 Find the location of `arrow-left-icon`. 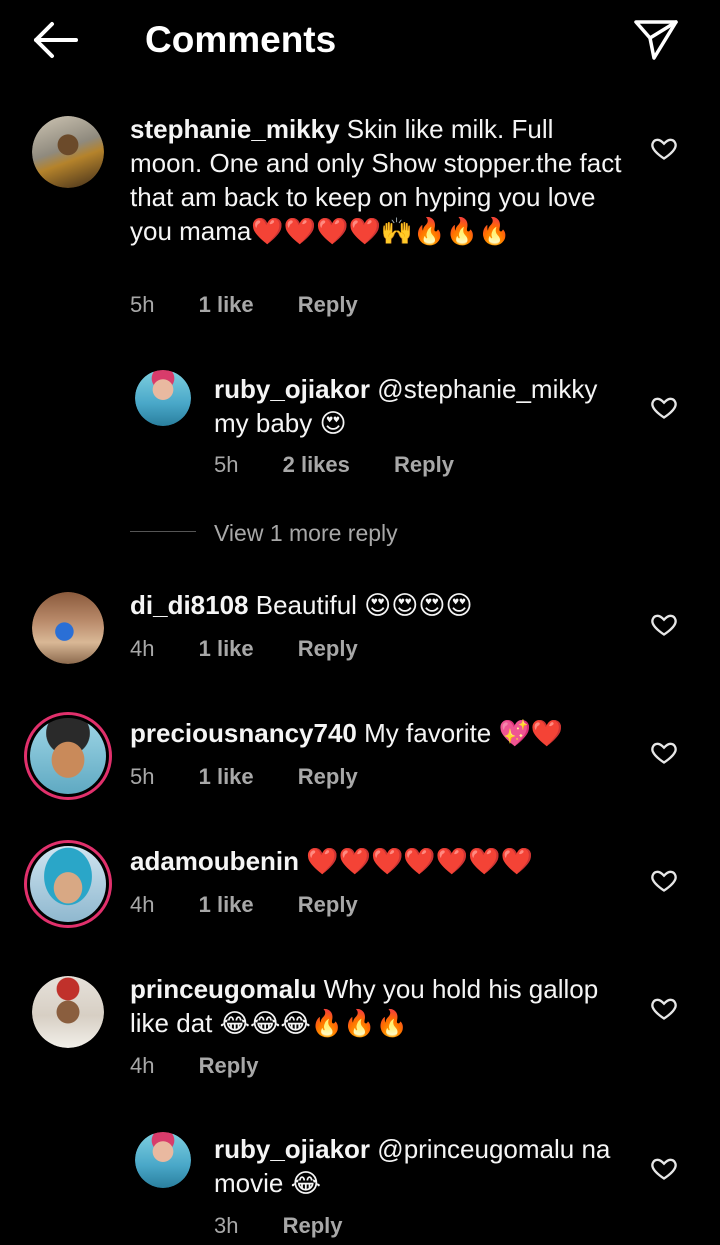

arrow-left-icon is located at coordinates (56, 40).